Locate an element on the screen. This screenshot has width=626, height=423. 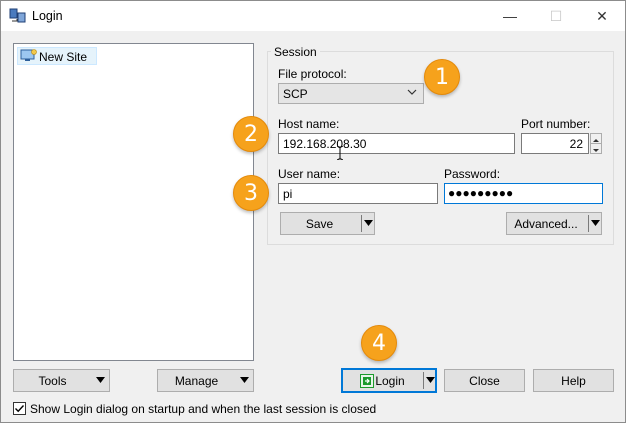
login-button: Login is located at coordinates (389, 380).